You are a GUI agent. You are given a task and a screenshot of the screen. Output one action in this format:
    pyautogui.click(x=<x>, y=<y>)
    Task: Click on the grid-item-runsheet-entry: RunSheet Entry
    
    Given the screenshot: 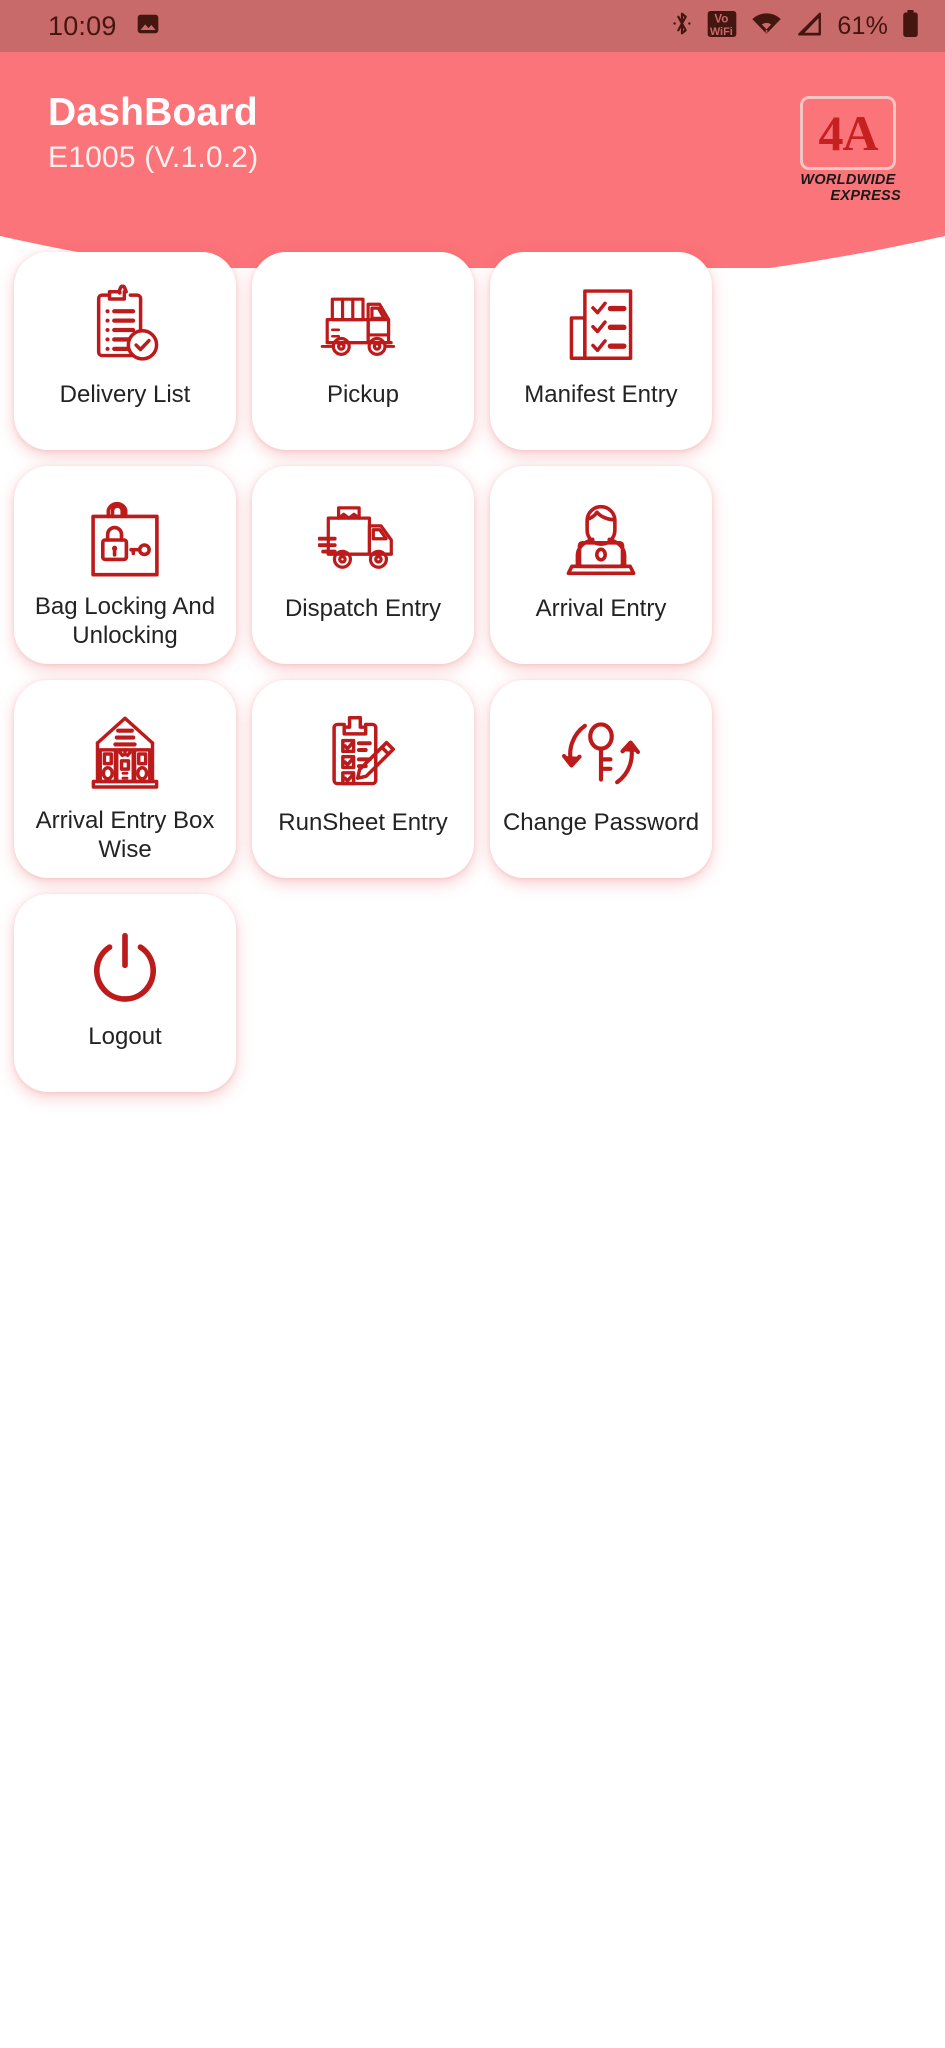 What is the action you would take?
    pyautogui.click(x=363, y=779)
    